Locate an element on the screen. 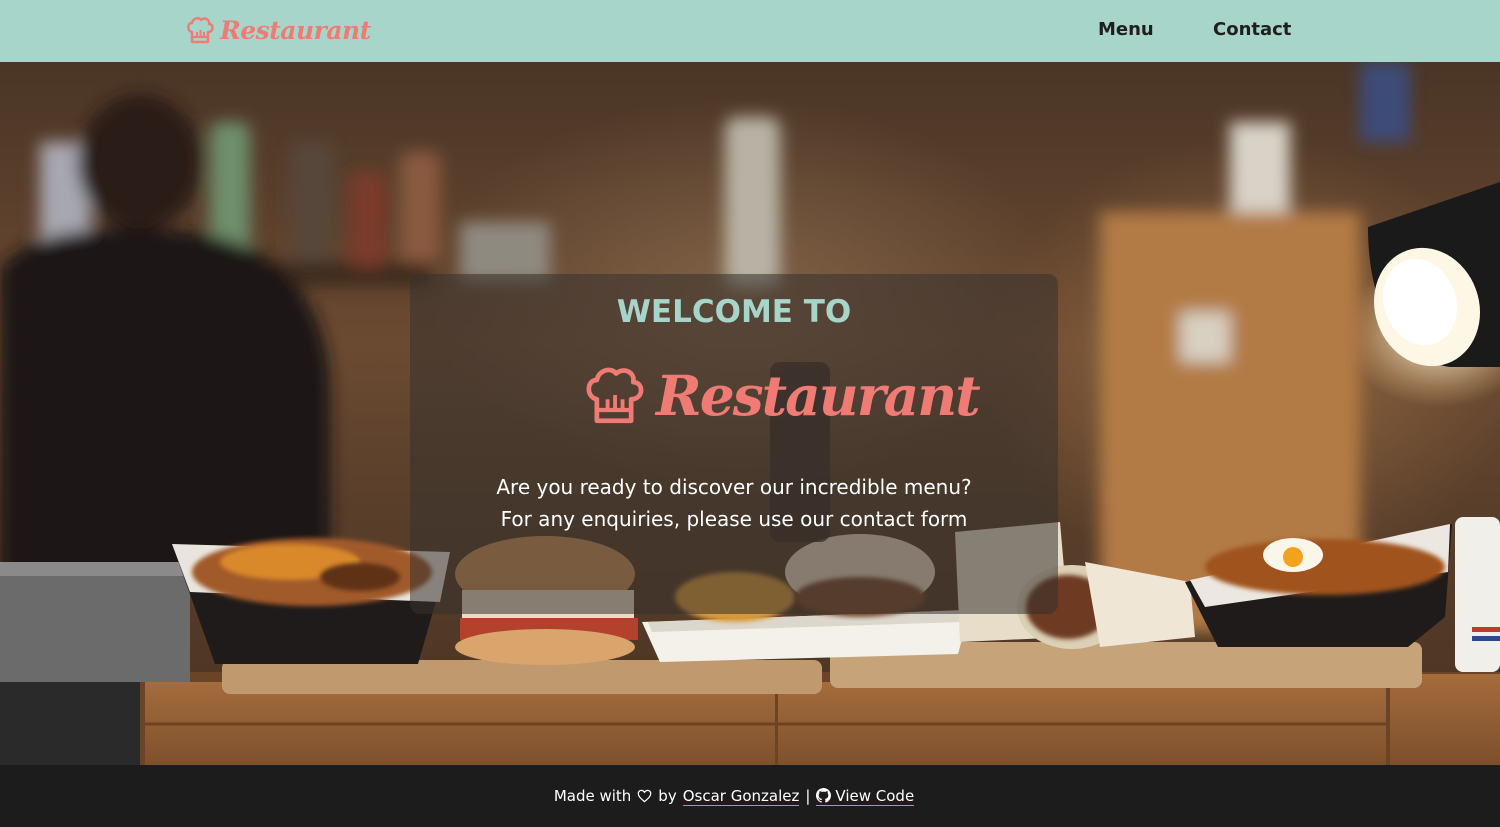 The image size is (1500, 827). hero-logo-text: Restaurant is located at coordinates (818, 395).